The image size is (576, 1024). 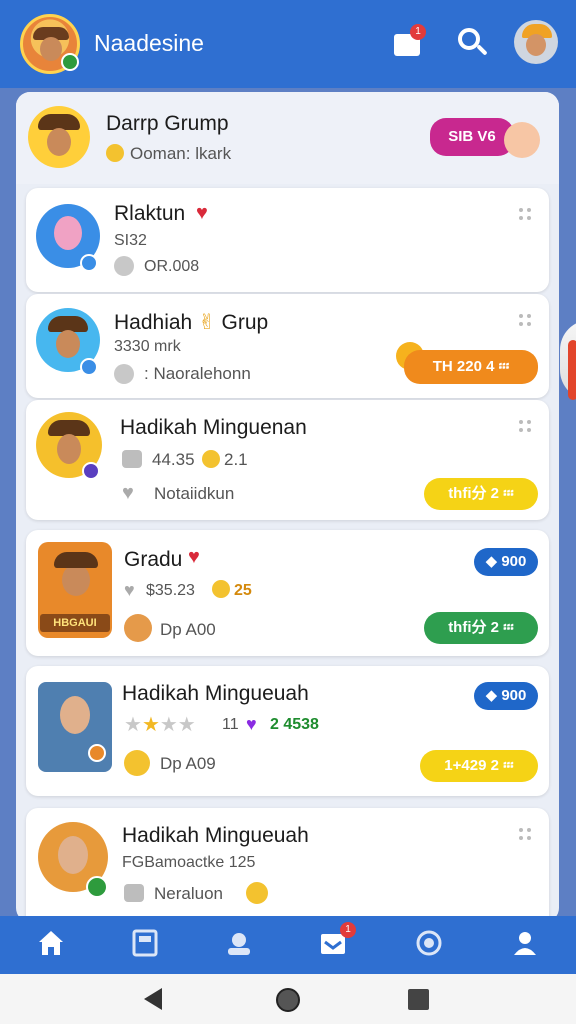 What do you see at coordinates (75, 623) in the screenshot?
I see `game-label: HBGAUI` at bounding box center [75, 623].